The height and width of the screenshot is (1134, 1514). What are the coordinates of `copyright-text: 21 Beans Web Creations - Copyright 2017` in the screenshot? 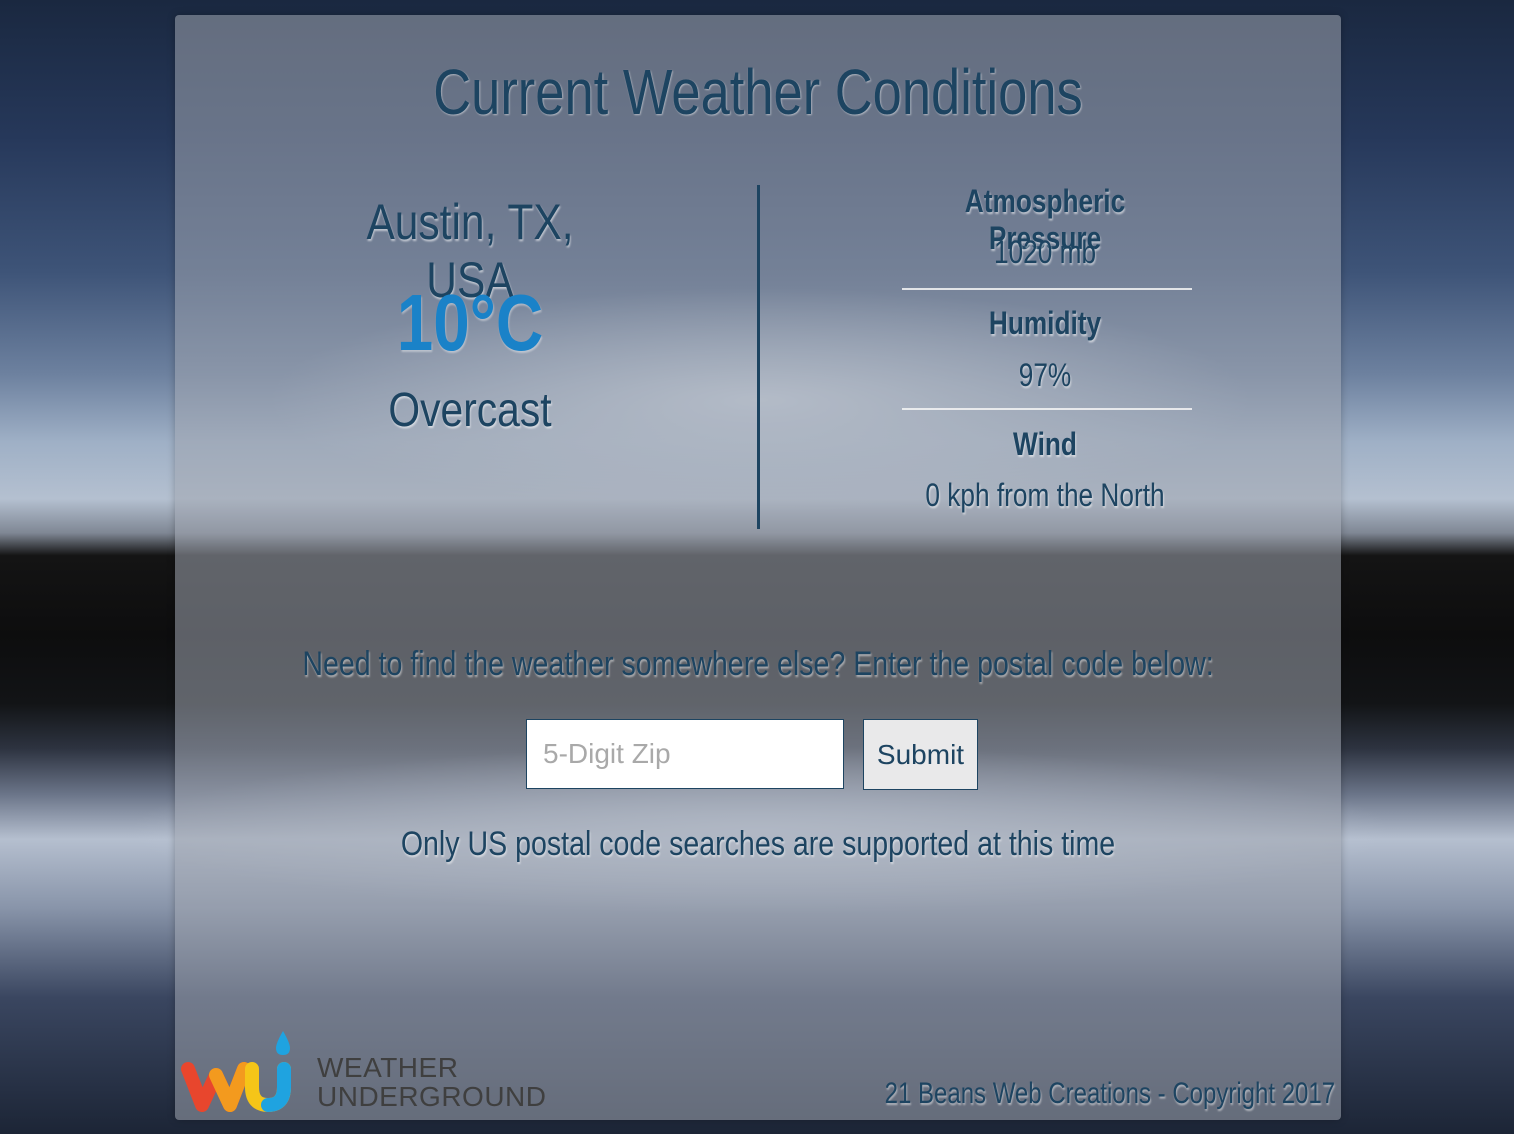 It's located at (1109, 1093).